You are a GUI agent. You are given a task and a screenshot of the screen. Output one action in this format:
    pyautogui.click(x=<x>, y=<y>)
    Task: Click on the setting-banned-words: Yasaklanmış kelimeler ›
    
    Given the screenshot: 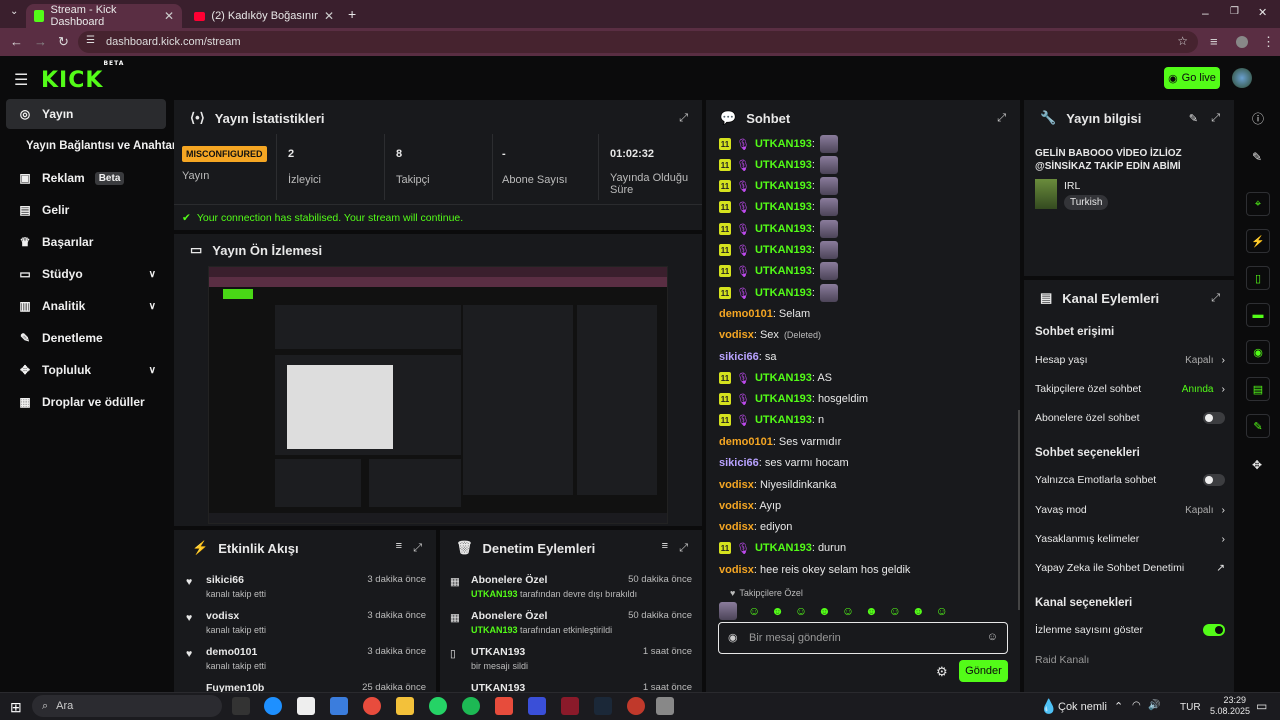 What is the action you would take?
    pyautogui.click(x=1130, y=539)
    